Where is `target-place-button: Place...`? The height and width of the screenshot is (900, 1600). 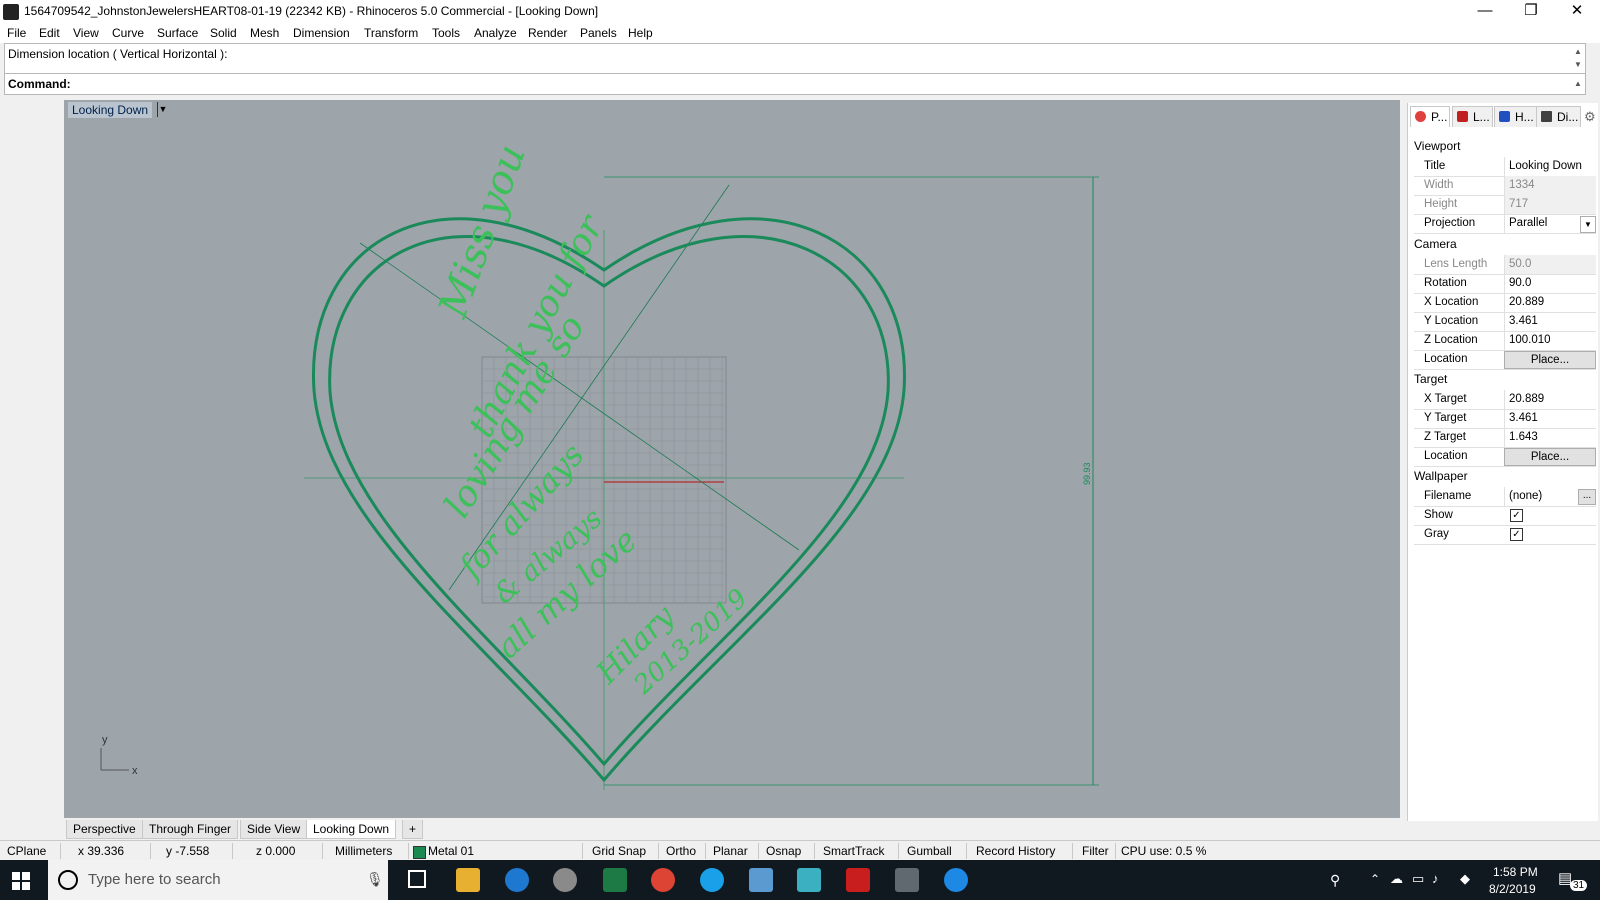
target-place-button: Place... is located at coordinates (1550, 457).